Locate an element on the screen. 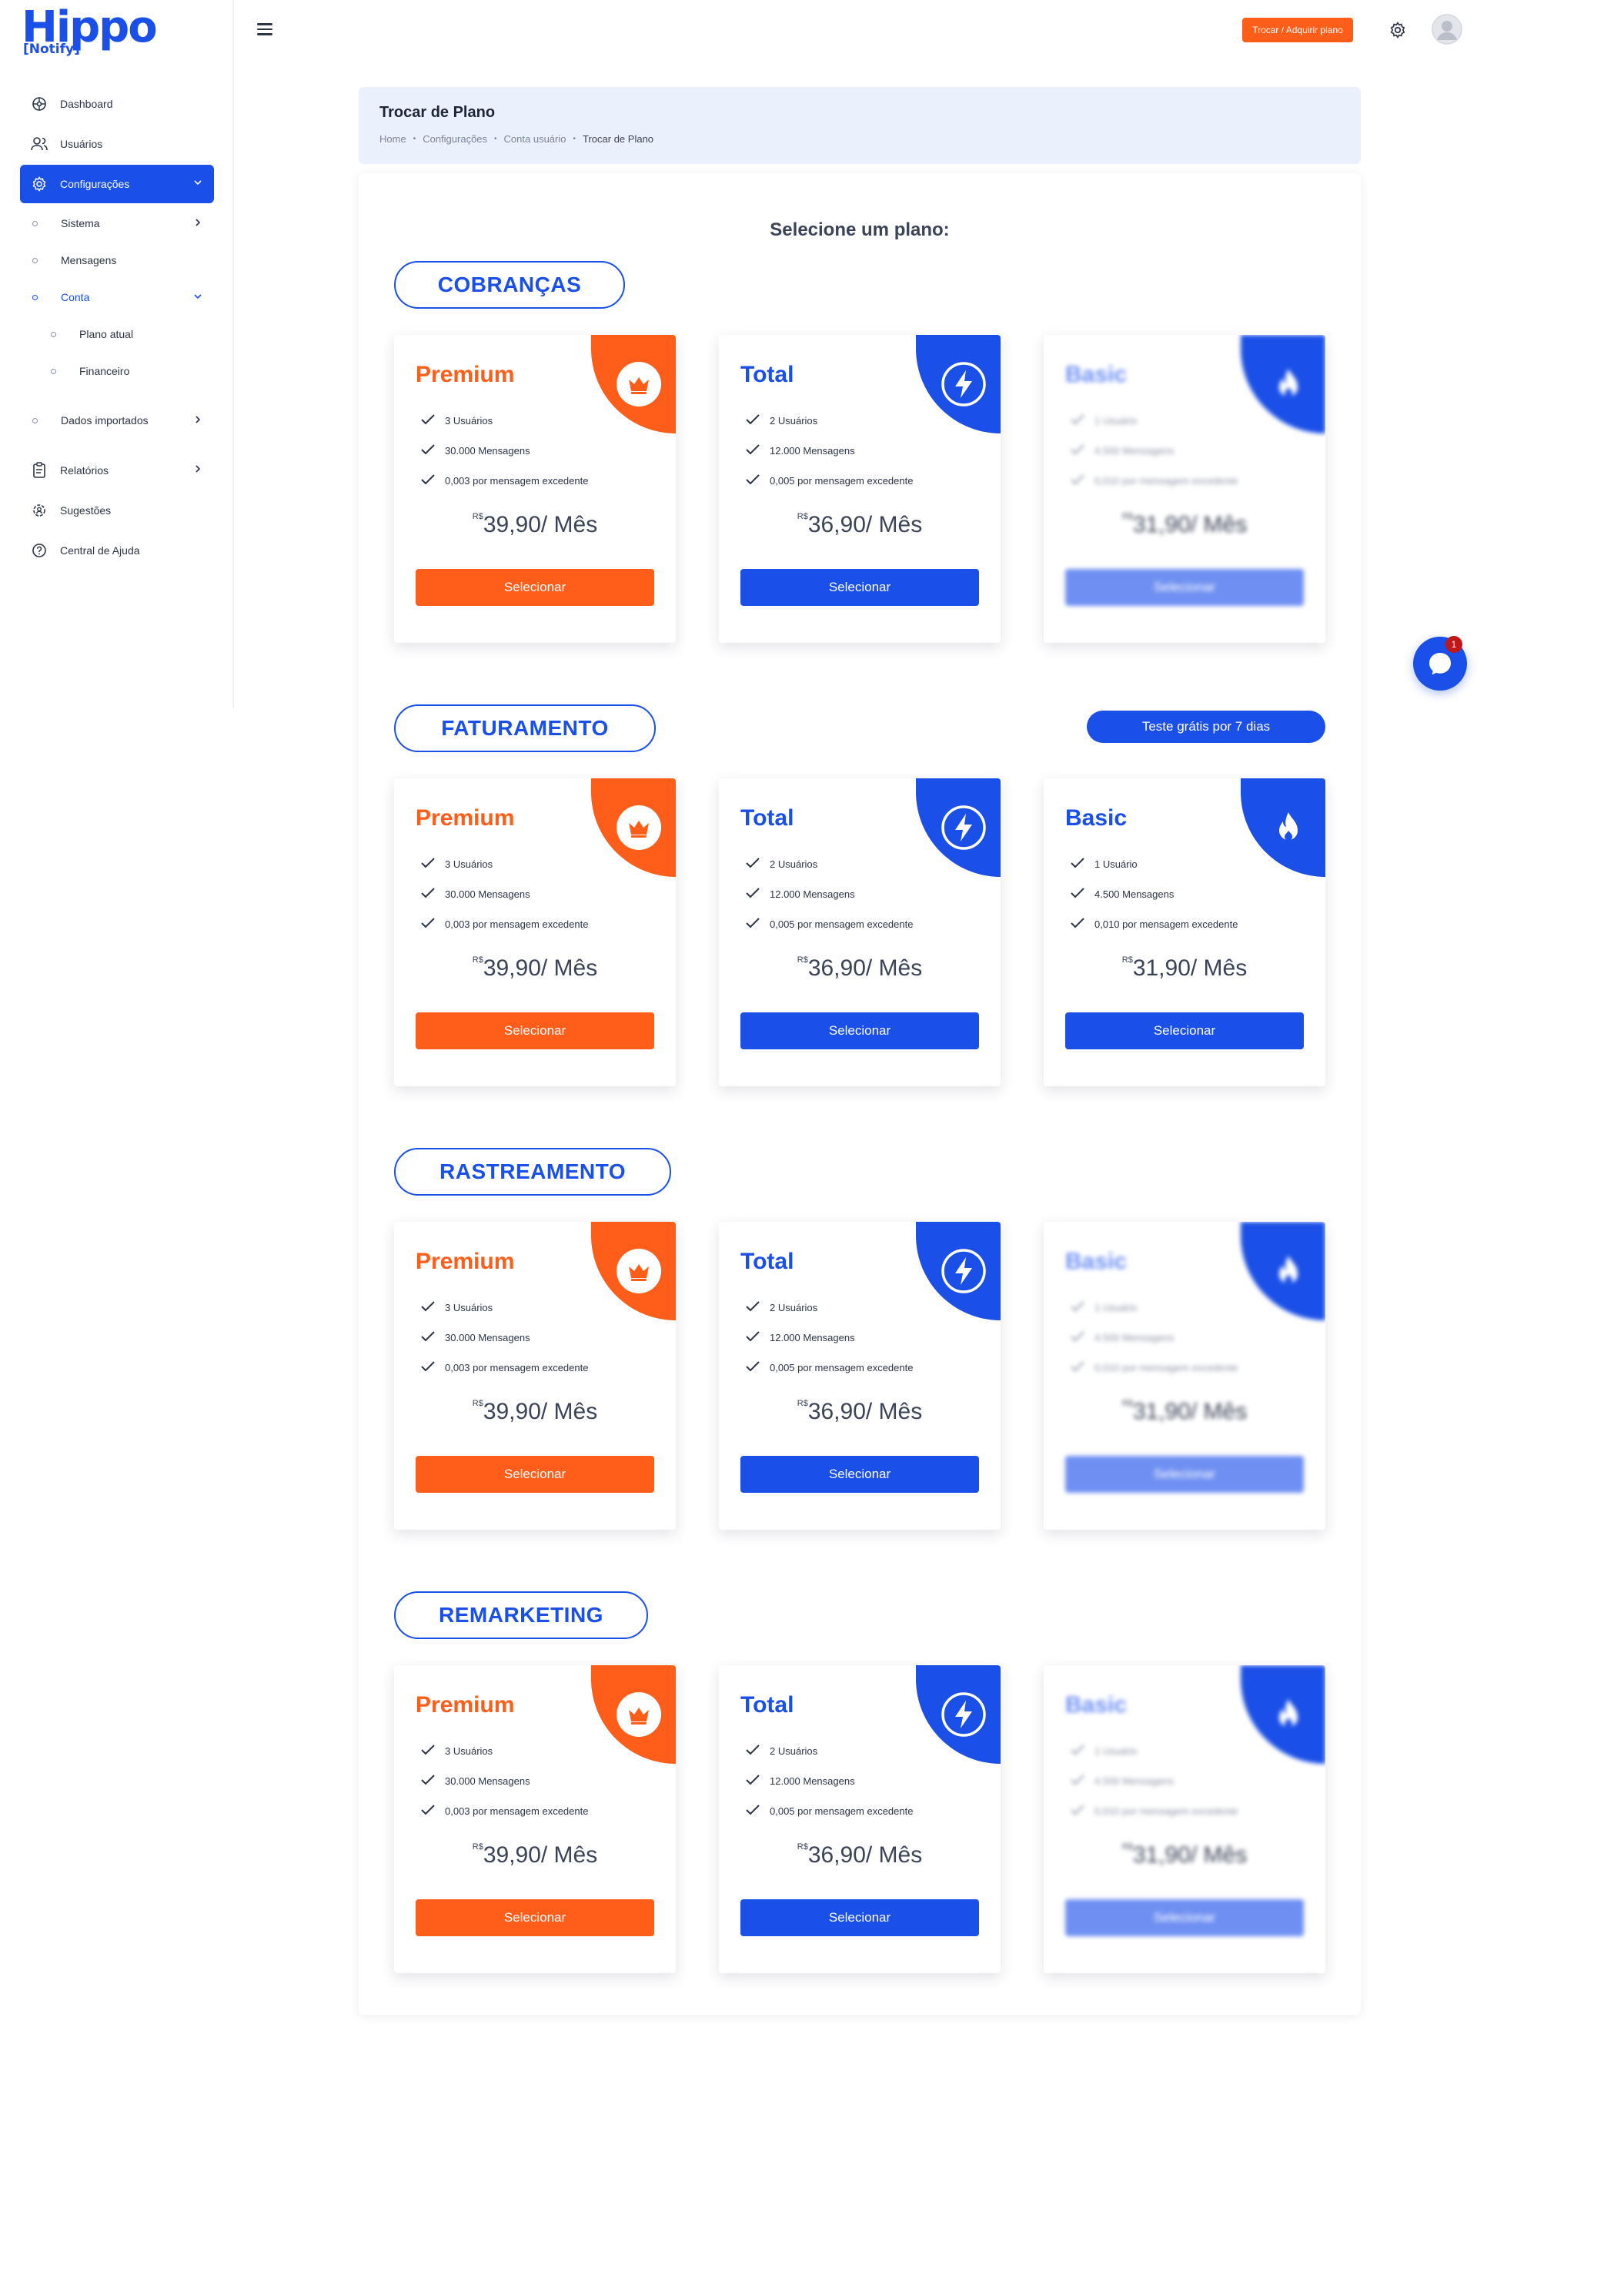 The height and width of the screenshot is (2295, 1624). chat-notification-badge: 1 is located at coordinates (1453, 644).